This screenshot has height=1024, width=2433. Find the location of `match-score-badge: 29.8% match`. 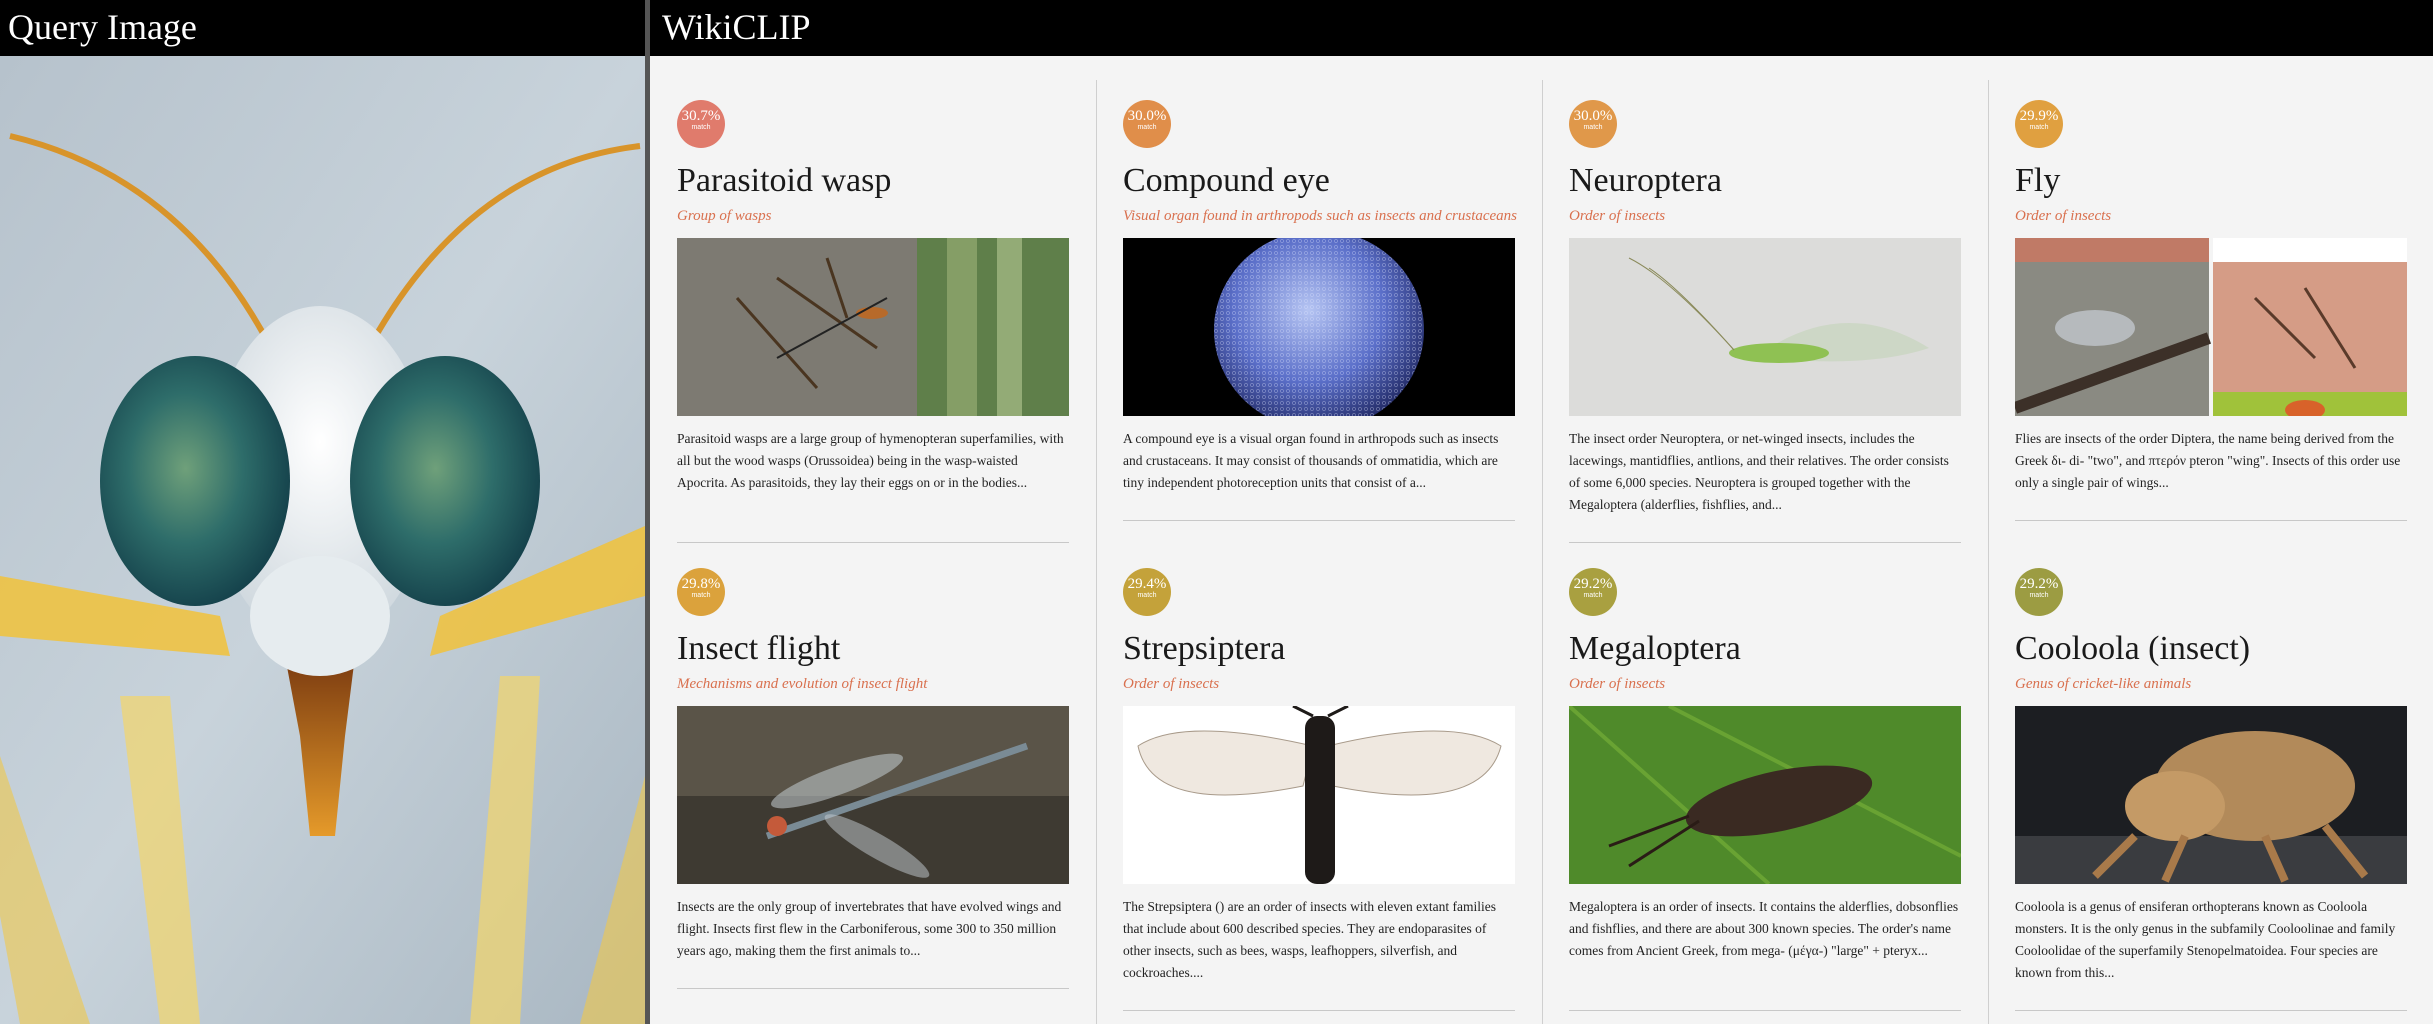

match-score-badge: 29.8% match is located at coordinates (701, 592).